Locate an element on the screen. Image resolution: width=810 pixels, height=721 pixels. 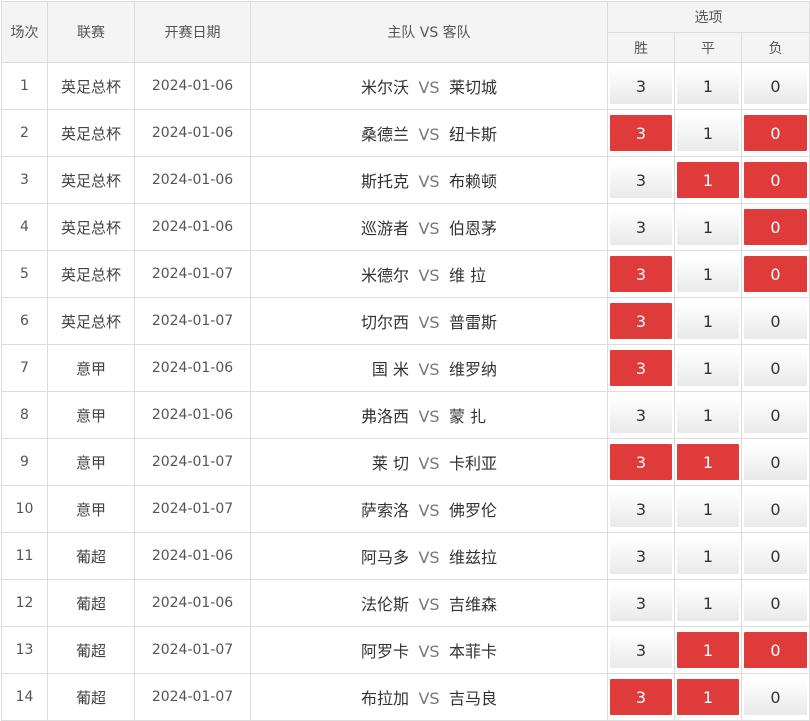
row-index: 6 is located at coordinates (24, 321).